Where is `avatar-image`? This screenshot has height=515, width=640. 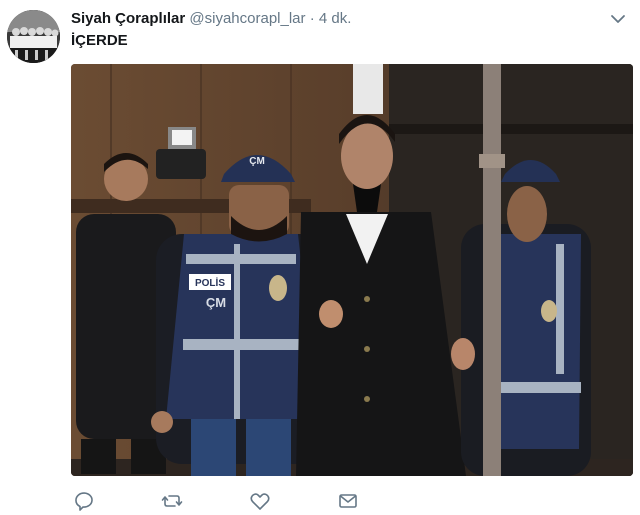
avatar-image is located at coordinates (33, 36).